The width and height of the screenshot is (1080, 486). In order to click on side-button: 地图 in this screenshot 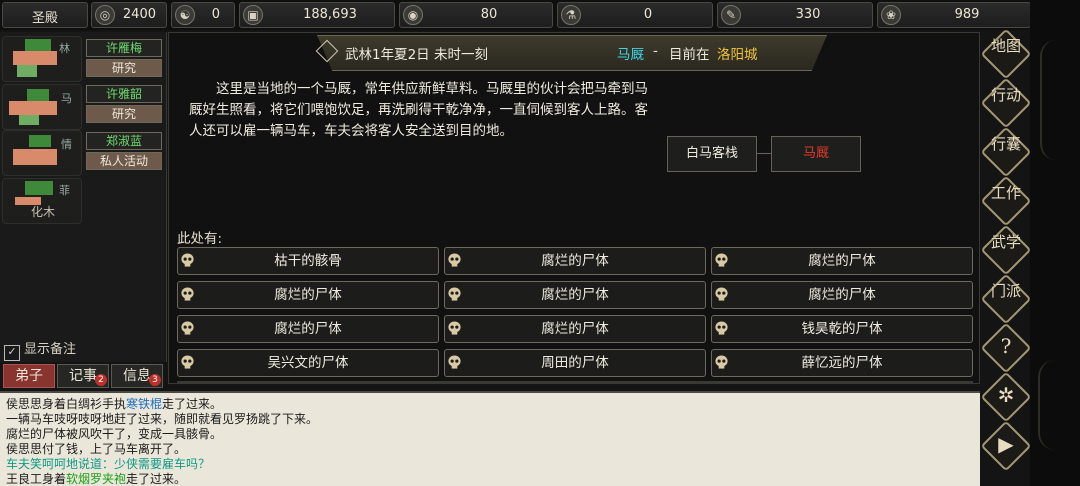, I will do `click(1006, 54)`.